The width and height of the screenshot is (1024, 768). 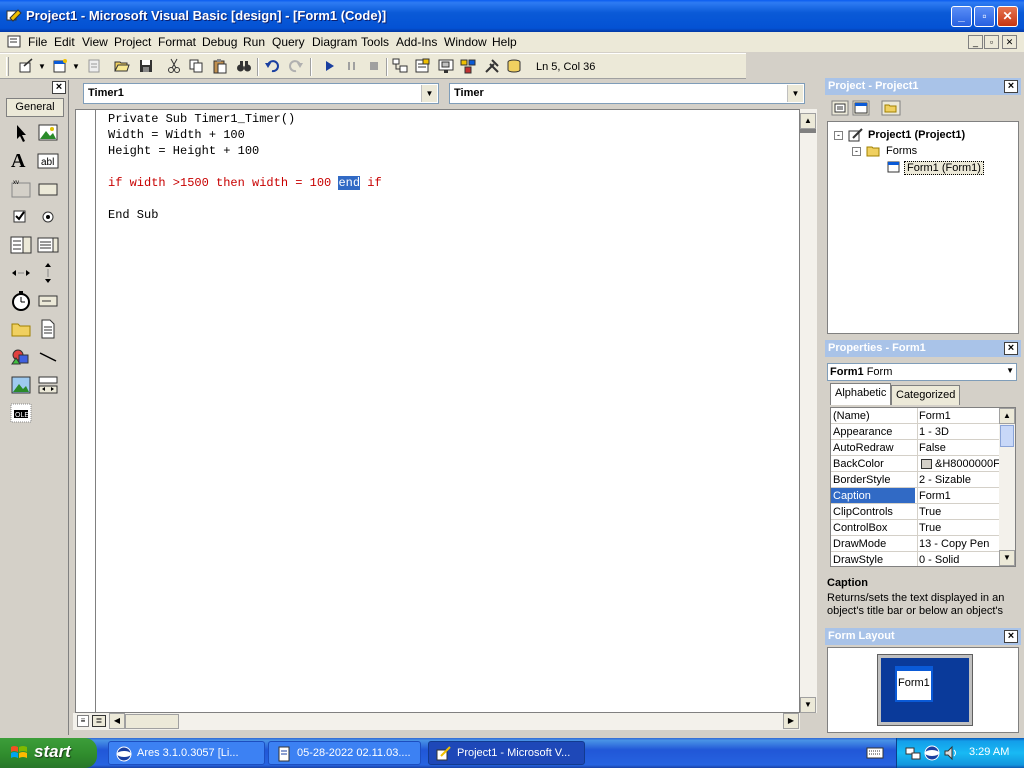 I want to click on mdi-close-button: ✕, so click(x=1009, y=42).